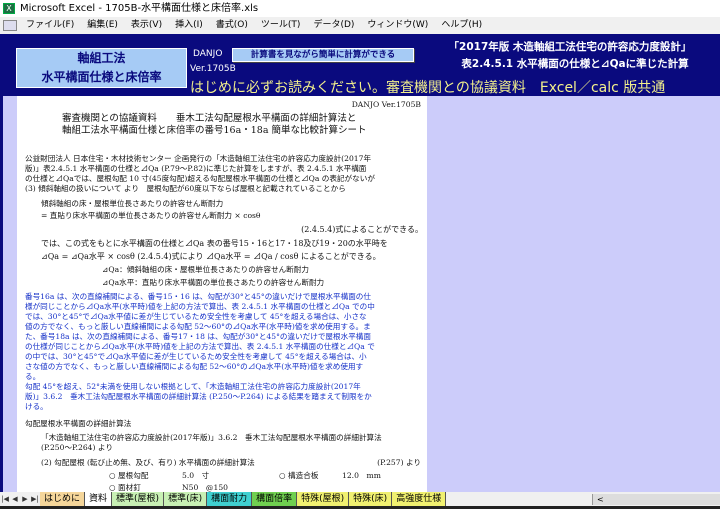 The height and width of the screenshot is (509, 720). What do you see at coordinates (371, 499) in the screenshot?
I see `tab-special-floor: 特殊(床)` at bounding box center [371, 499].